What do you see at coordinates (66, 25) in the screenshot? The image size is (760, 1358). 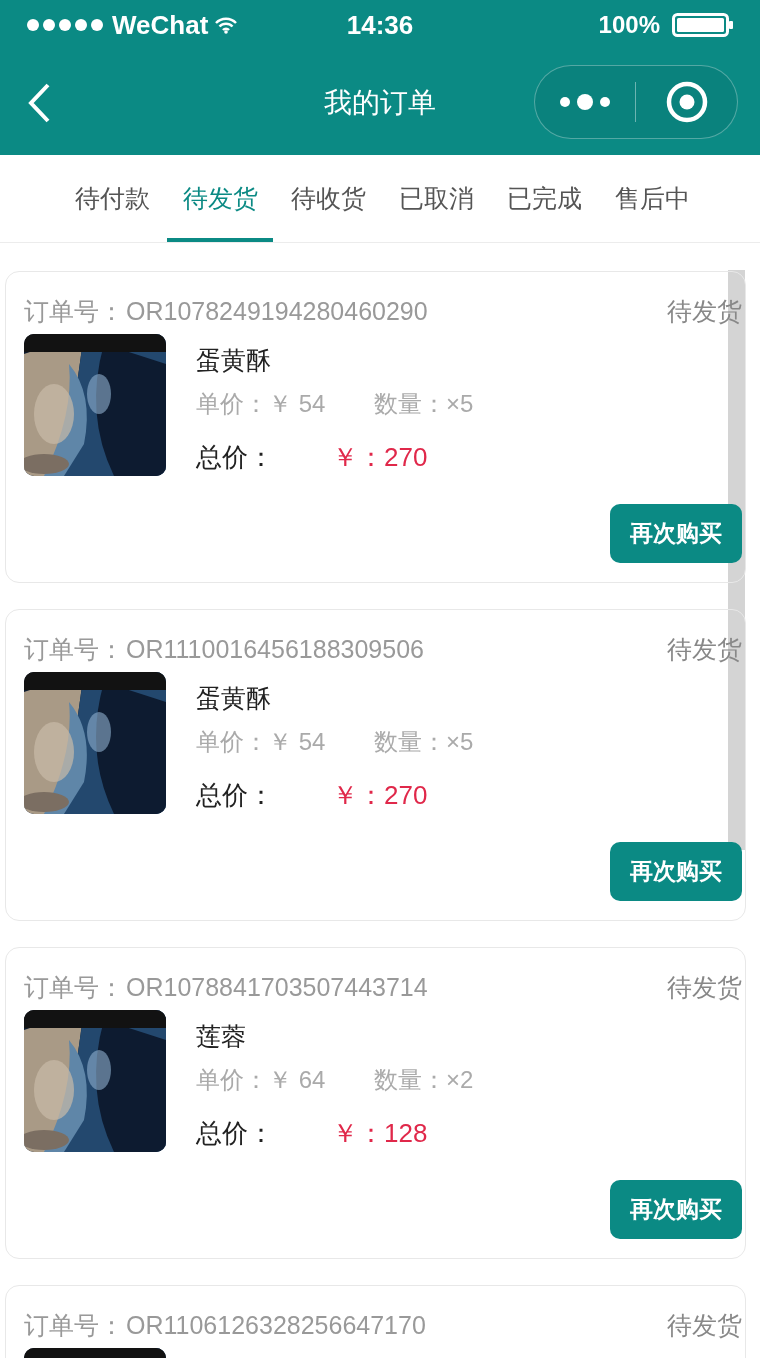 I see `signal-icon` at bounding box center [66, 25].